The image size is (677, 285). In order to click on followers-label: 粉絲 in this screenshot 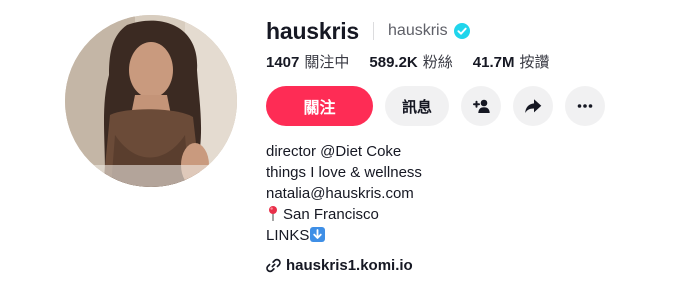, I will do `click(437, 62)`.